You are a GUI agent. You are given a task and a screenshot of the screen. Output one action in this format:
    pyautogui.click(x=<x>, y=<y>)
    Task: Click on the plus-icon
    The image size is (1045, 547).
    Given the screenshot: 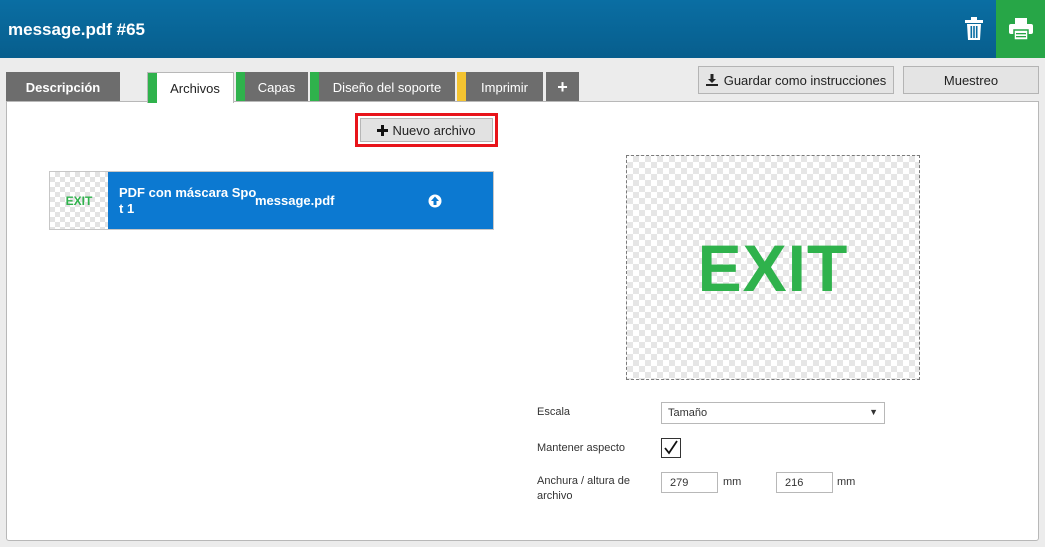 What is the action you would take?
    pyautogui.click(x=383, y=130)
    